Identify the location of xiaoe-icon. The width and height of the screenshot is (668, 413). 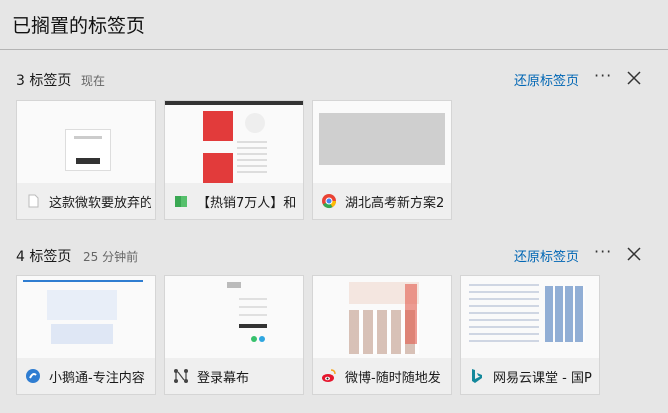
(33, 376).